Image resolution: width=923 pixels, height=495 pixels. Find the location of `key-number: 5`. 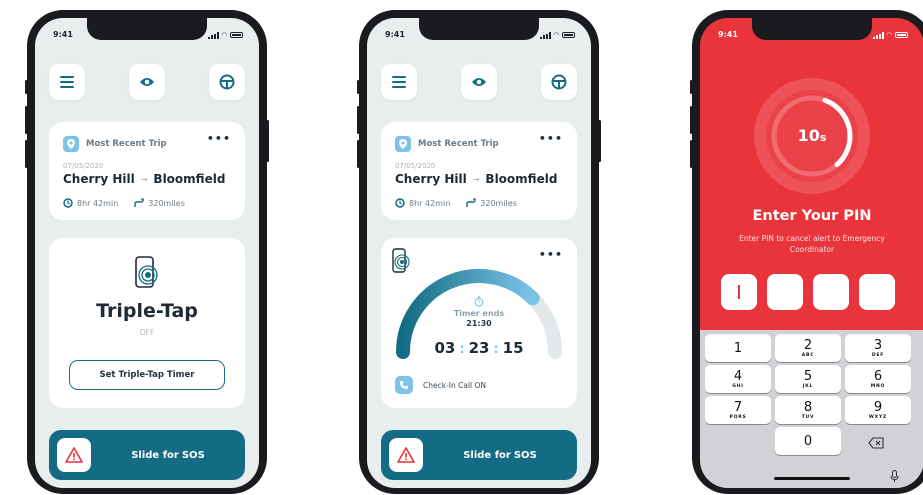

key-number: 5 is located at coordinates (808, 376).